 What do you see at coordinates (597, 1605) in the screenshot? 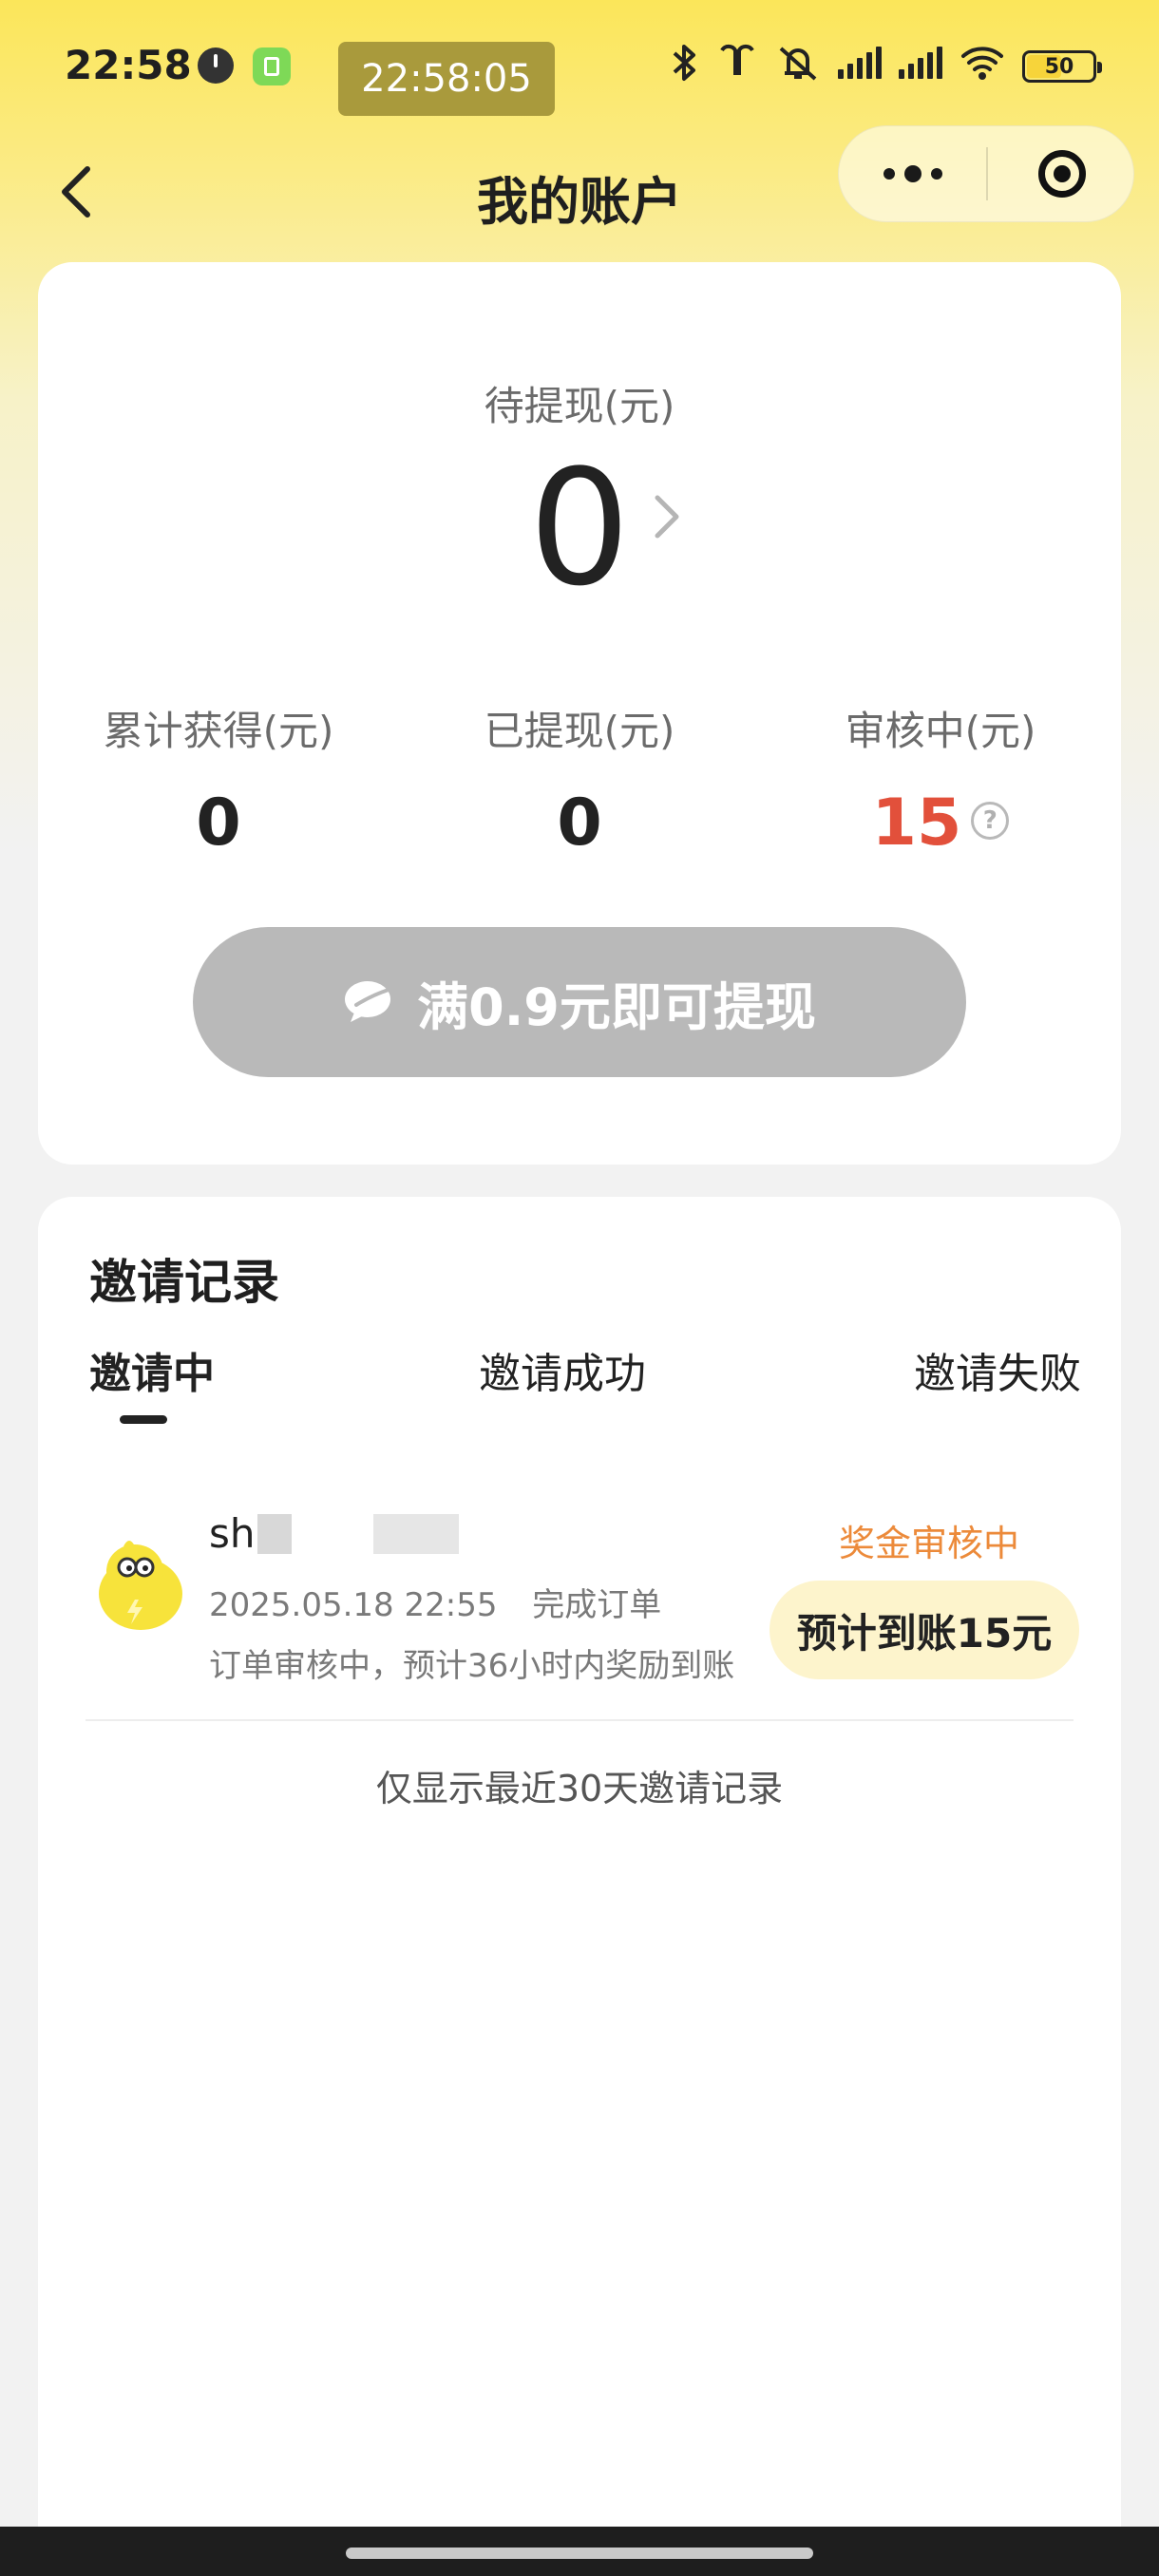
I see `record-action: 完成订单` at bounding box center [597, 1605].